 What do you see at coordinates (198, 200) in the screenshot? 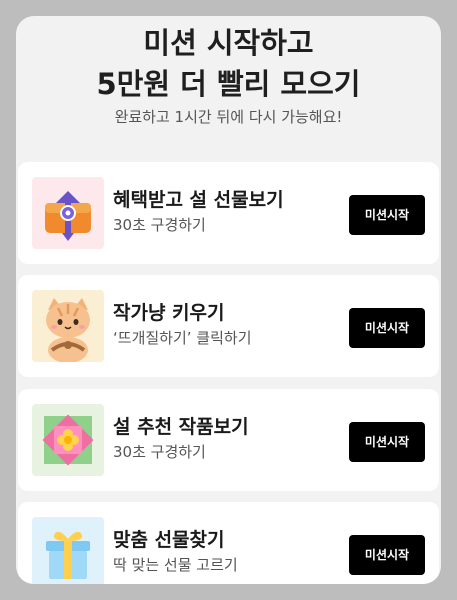
I see `mission-title: 혜택받고 설 선물보기` at bounding box center [198, 200].